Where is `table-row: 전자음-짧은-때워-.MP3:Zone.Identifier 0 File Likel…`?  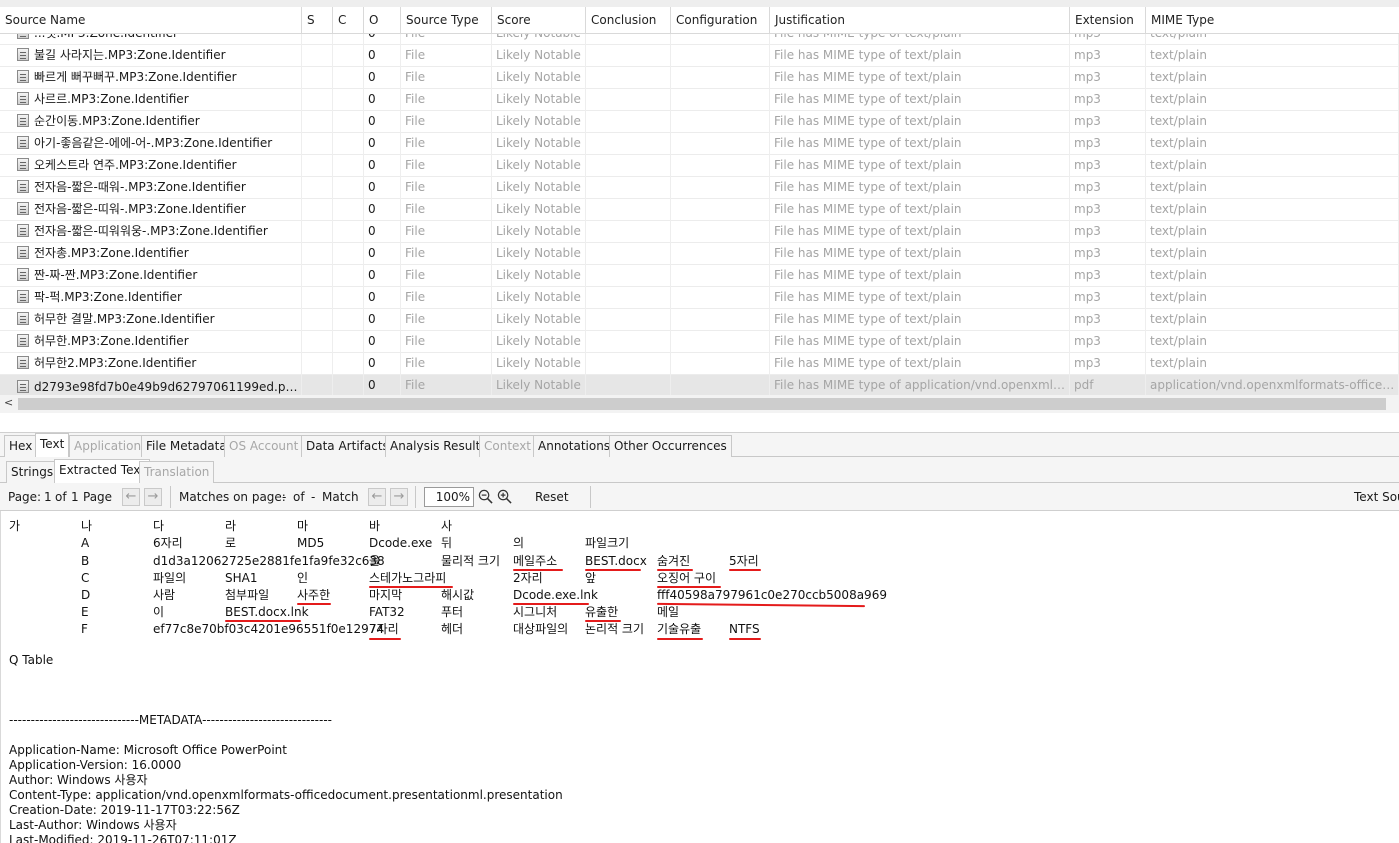 table-row: 전자음-짧은-때워-.MP3:Zone.Identifier 0 File Likel… is located at coordinates (699, 188).